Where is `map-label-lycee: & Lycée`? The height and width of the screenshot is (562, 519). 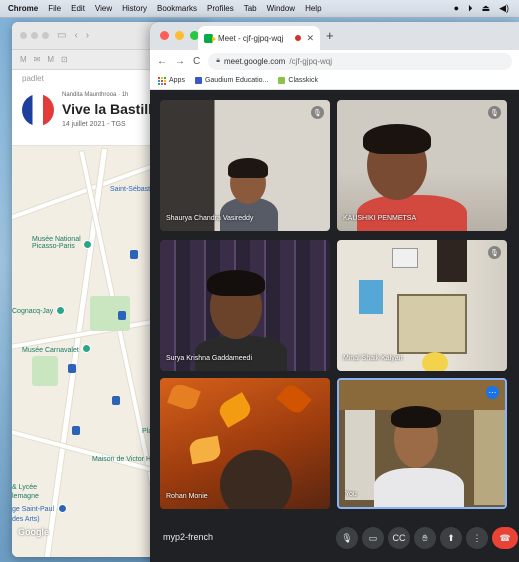
map-label-lycee: & Lycée is located at coordinates (25, 487).